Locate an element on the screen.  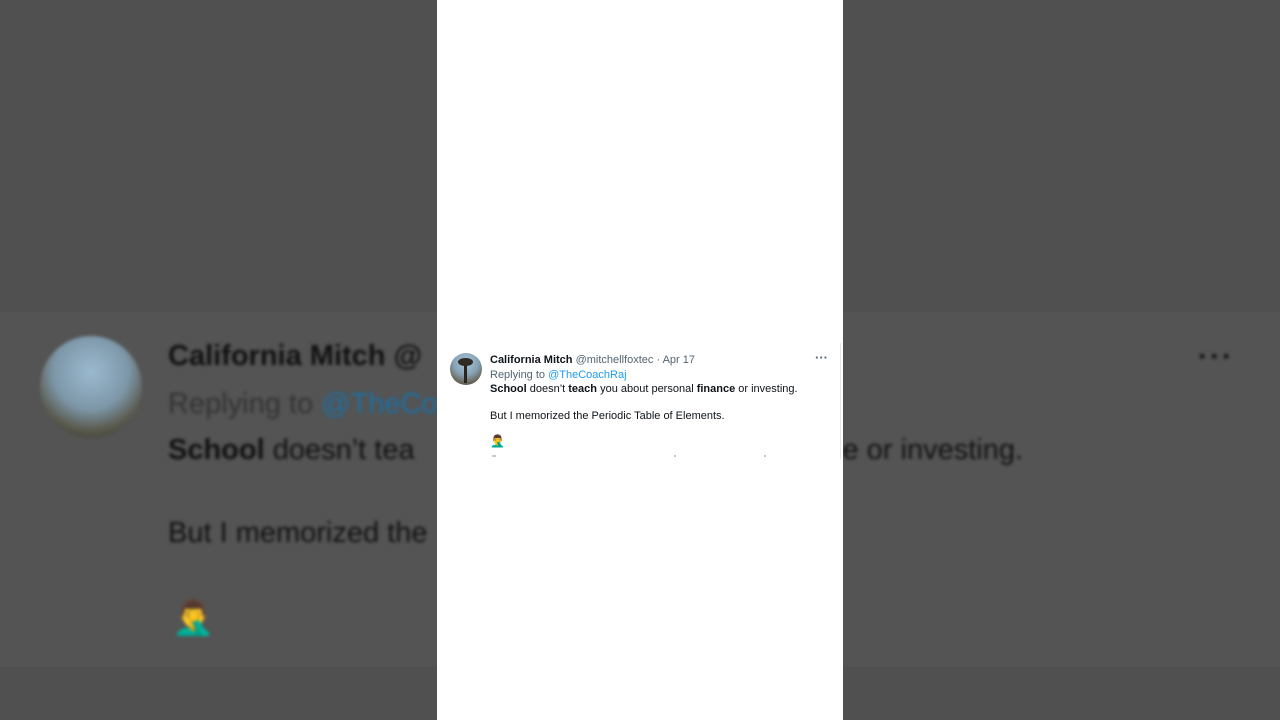
background-line1: School doesn’t tea is located at coordinates (291, 450).